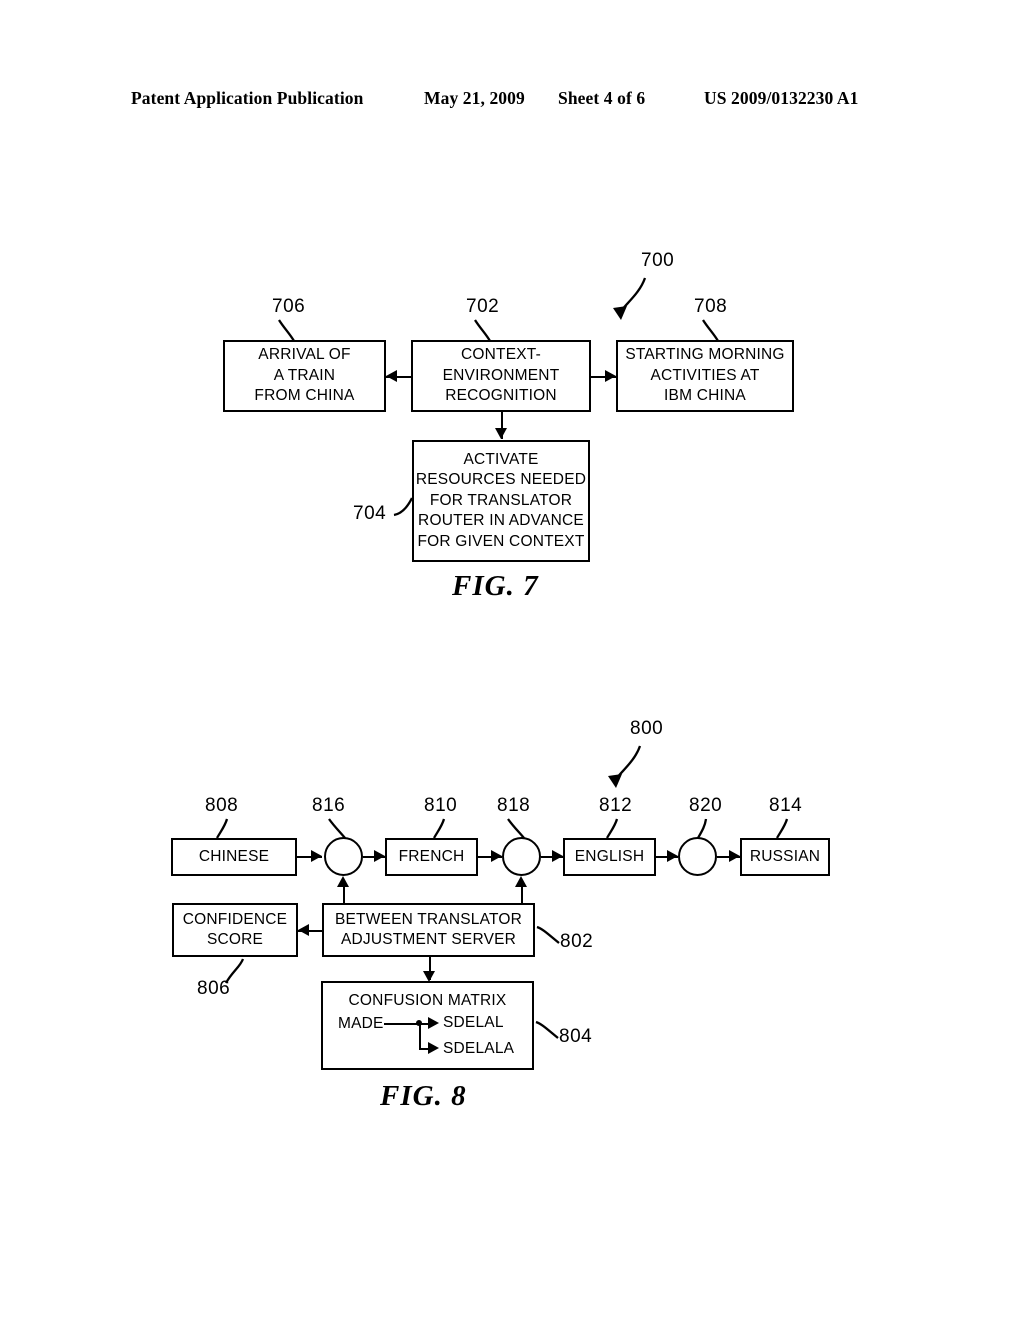 The width and height of the screenshot is (1024, 1320). What do you see at coordinates (235, 919) in the screenshot?
I see `box-806-line-1: CONFIDENCE` at bounding box center [235, 919].